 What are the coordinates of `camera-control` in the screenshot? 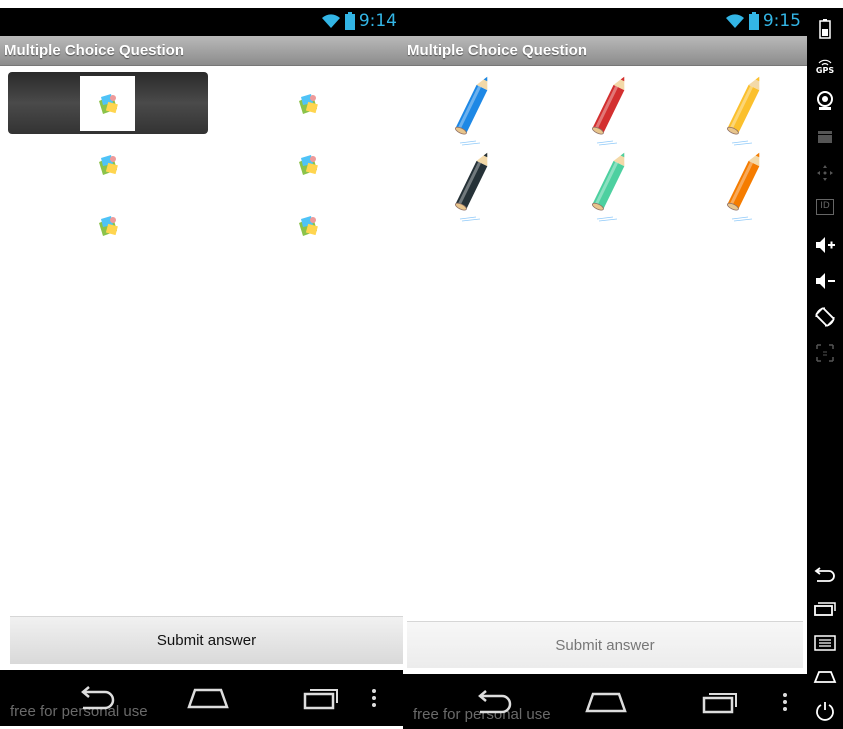 It's located at (825, 101).